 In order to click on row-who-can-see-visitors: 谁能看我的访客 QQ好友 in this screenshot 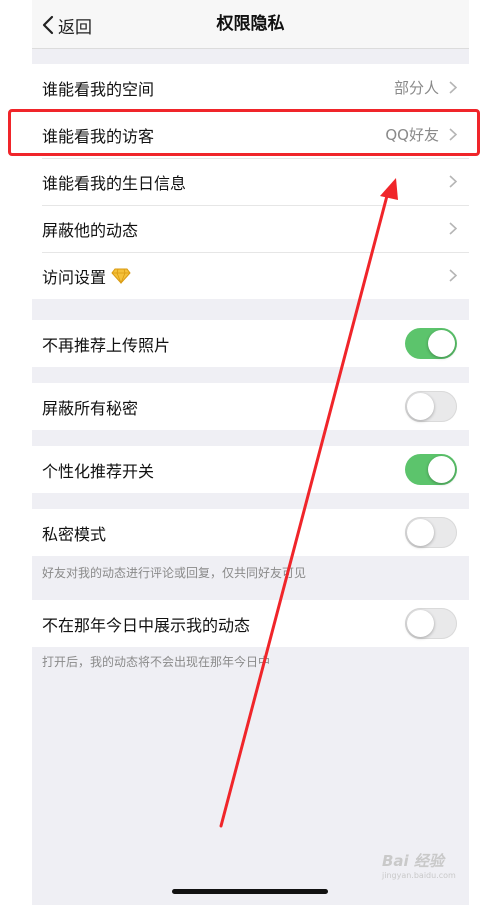, I will do `click(250, 134)`.